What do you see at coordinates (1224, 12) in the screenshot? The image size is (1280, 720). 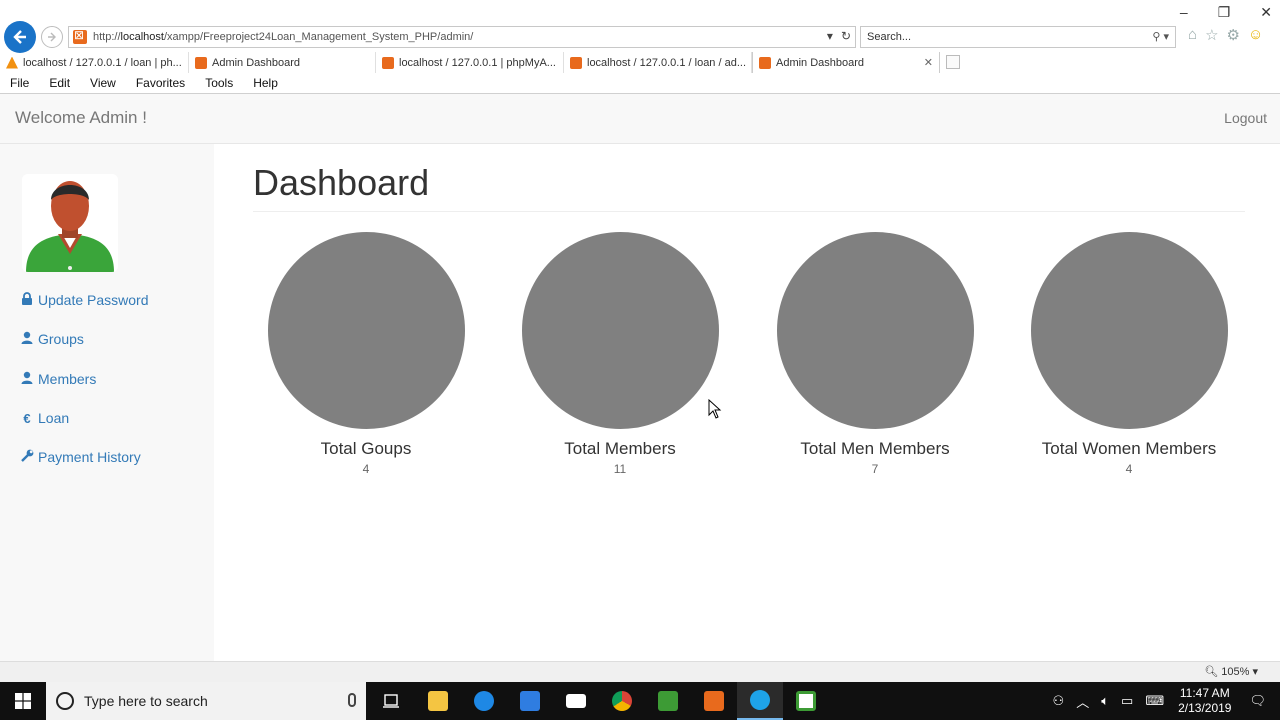 I see `restore-icon: ❐` at bounding box center [1224, 12].